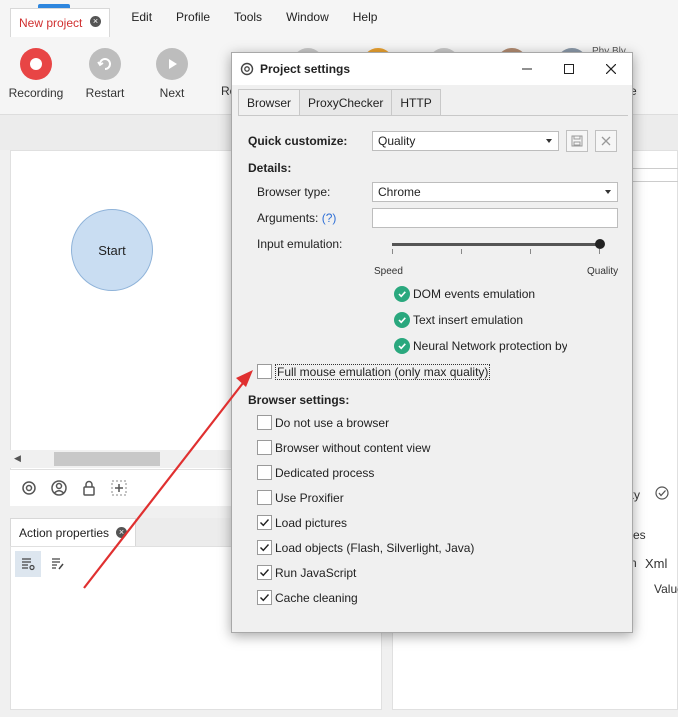 Image resolution: width=678 pixels, height=717 pixels. Describe the element at coordinates (416, 102) in the screenshot. I see `tab-http: HTTP` at that location.